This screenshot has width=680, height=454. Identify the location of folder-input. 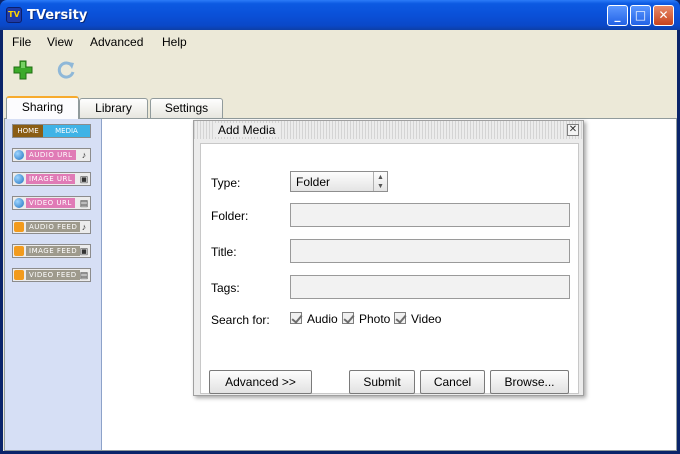
(430, 215).